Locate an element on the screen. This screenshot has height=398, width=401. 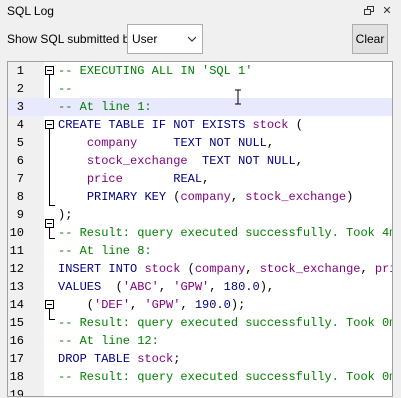
clear-button: Clear is located at coordinates (370, 39).